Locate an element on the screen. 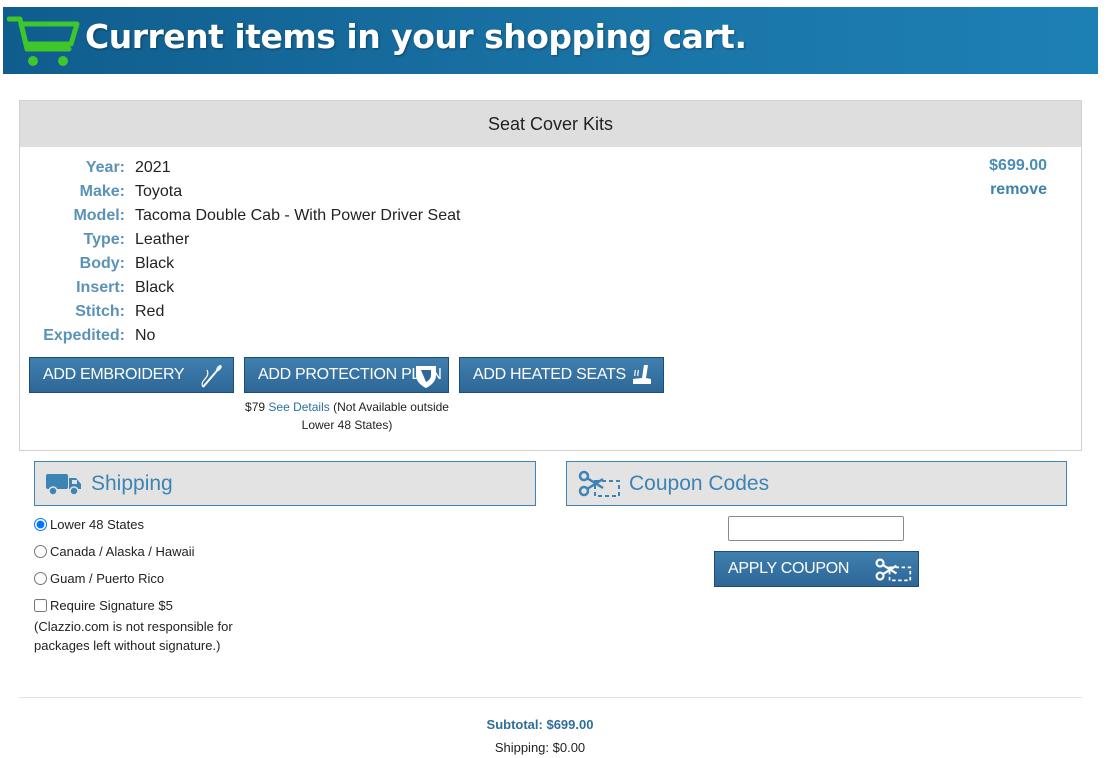  apply-coupon-button: APPLY COUPON is located at coordinates (816, 569).